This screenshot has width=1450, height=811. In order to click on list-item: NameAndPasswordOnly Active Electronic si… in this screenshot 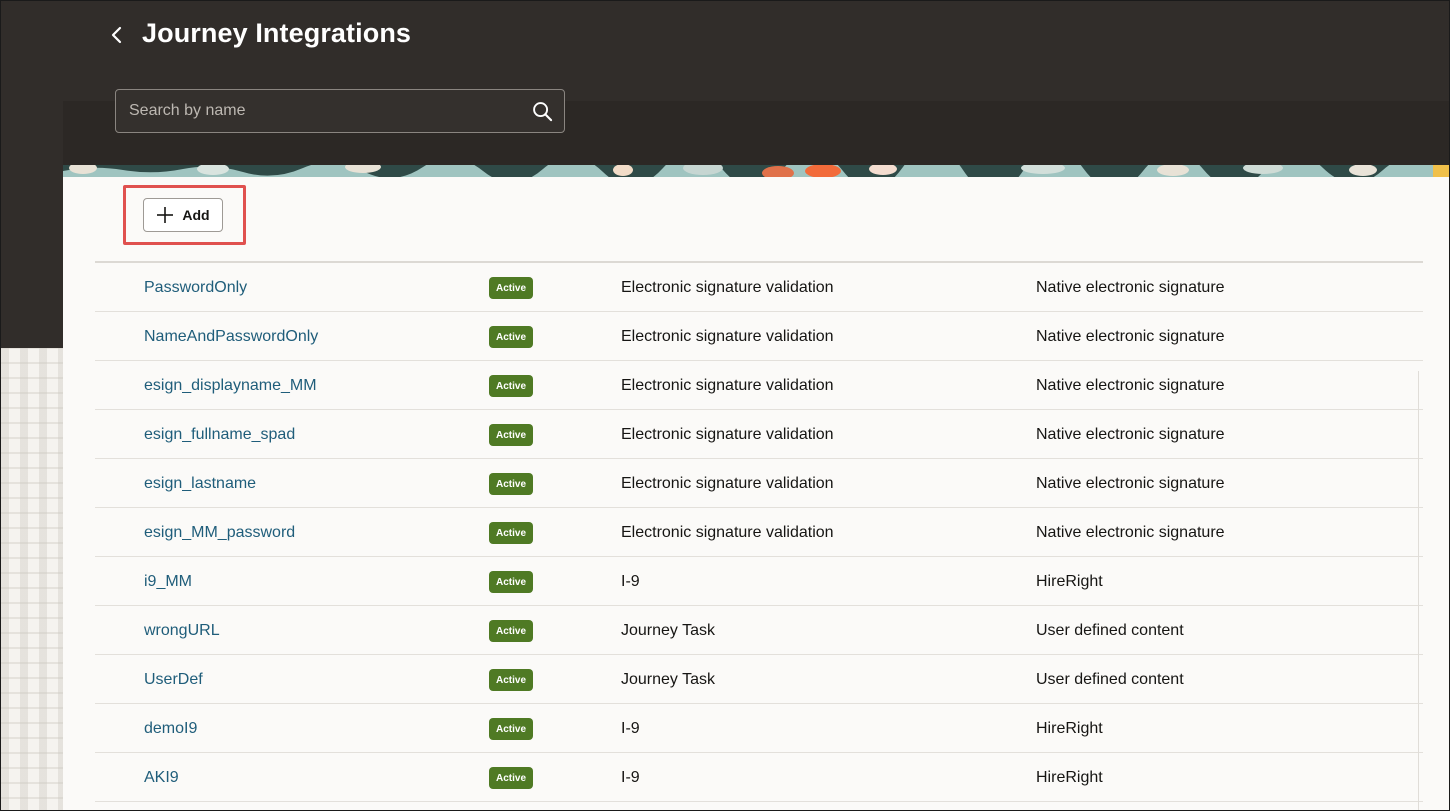, I will do `click(759, 336)`.